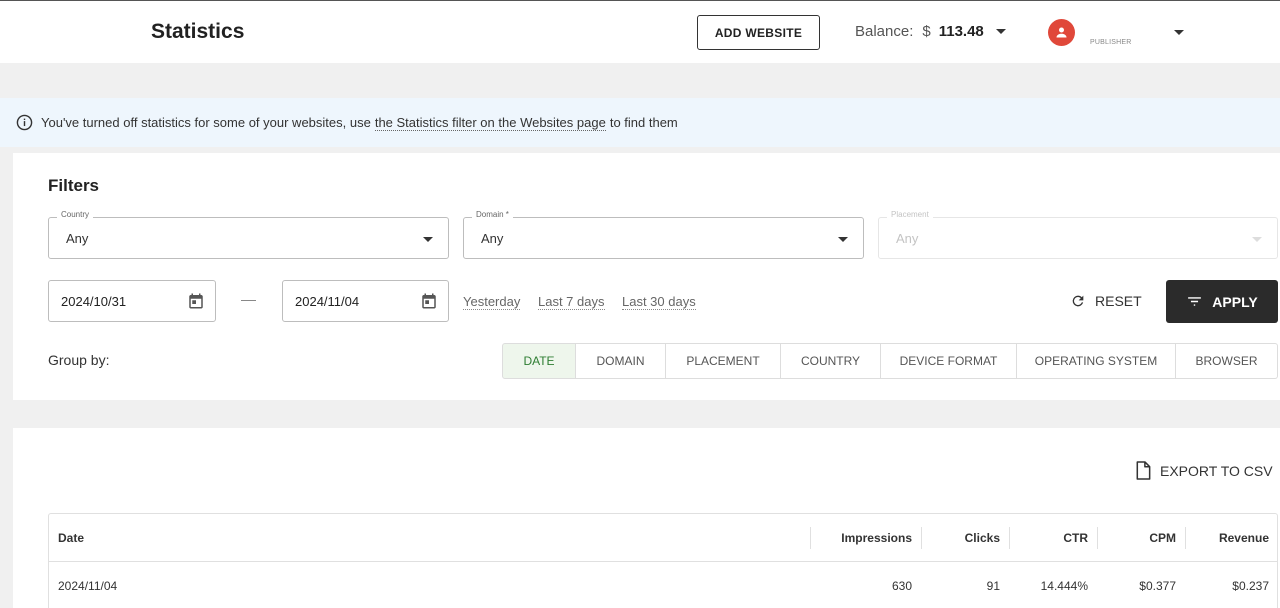  What do you see at coordinates (1227, 538) in the screenshot?
I see `column-header-revenue: Revenue` at bounding box center [1227, 538].